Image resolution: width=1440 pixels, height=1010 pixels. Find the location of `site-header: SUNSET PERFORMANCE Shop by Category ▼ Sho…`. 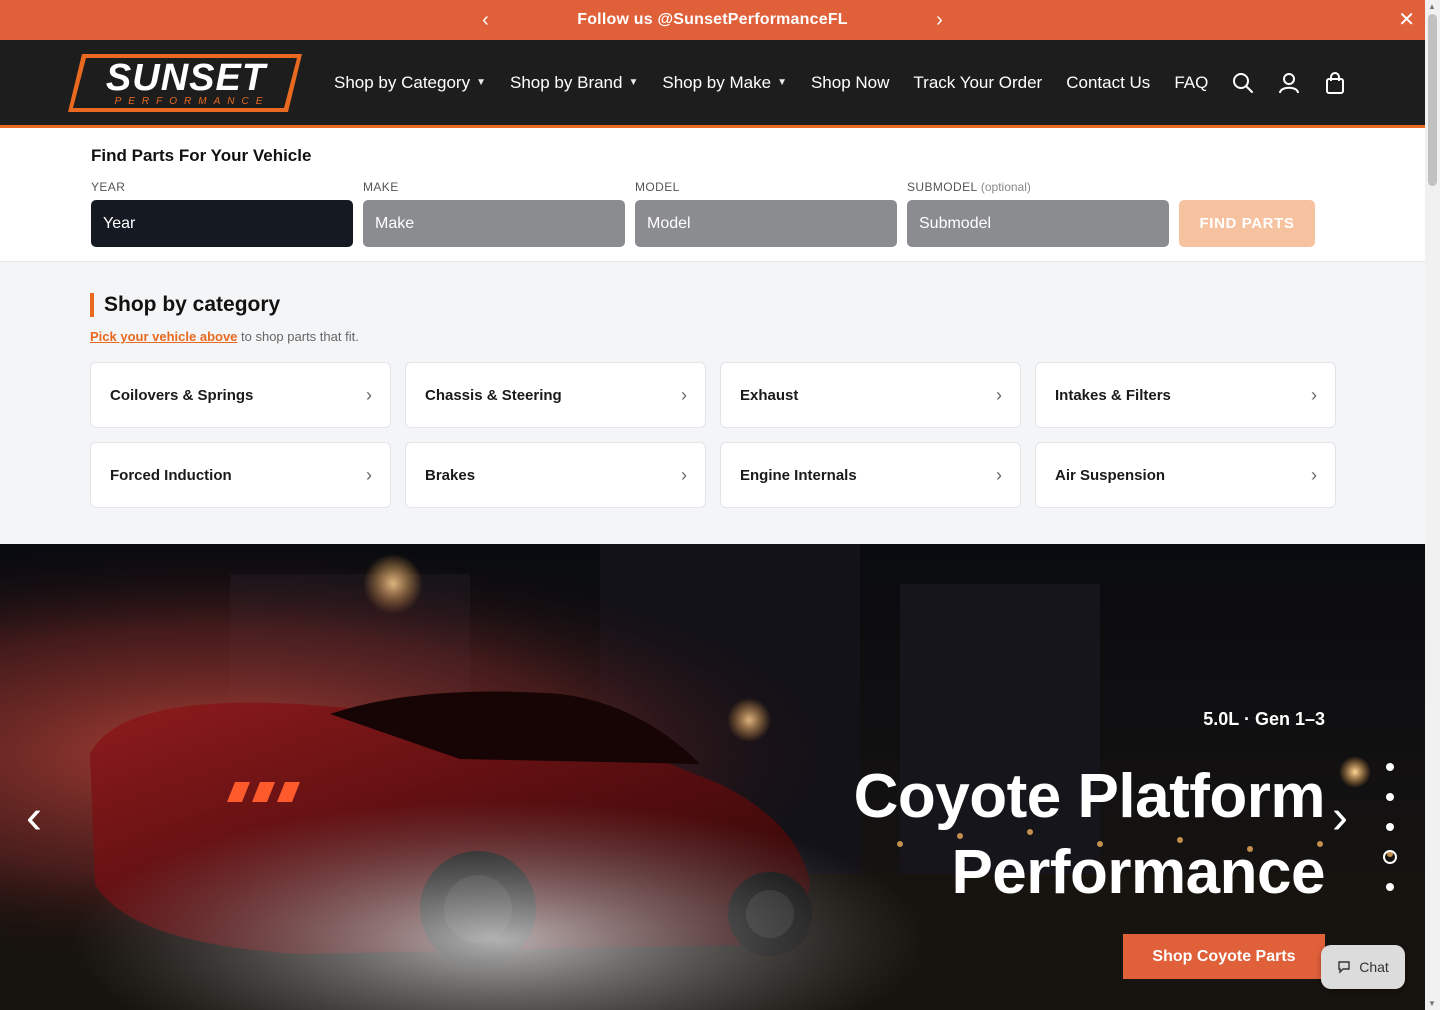

site-header: SUNSET PERFORMANCE Shop by Category ▼ Sho… is located at coordinates (712, 84).